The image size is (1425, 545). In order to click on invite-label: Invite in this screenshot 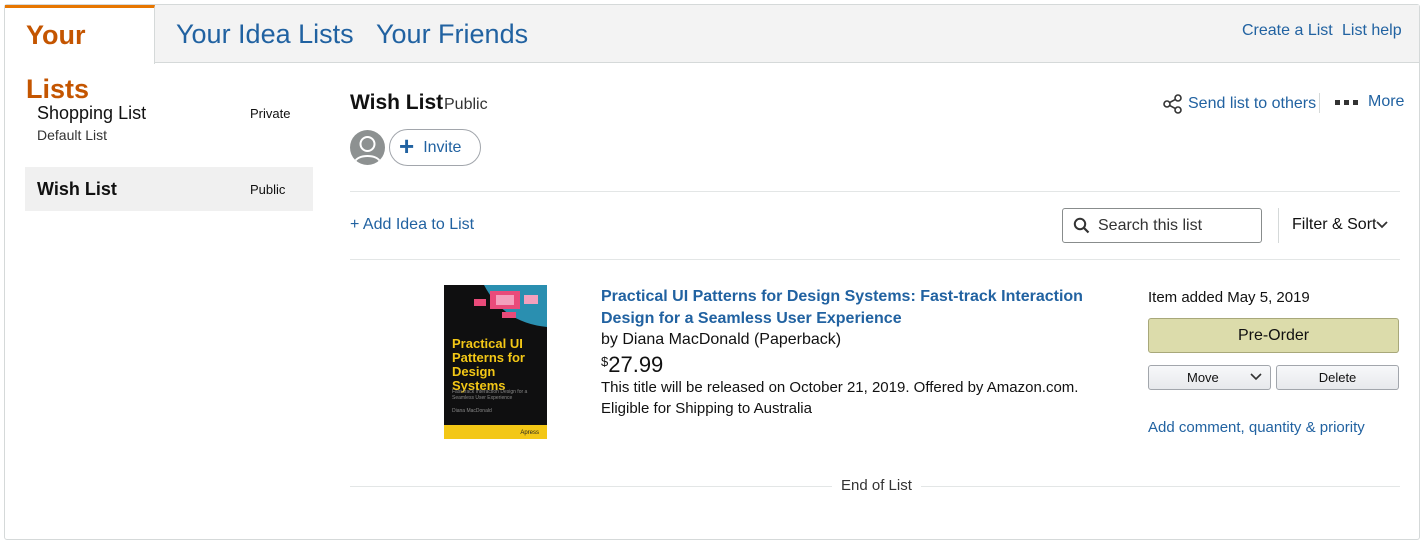, I will do `click(442, 147)`.